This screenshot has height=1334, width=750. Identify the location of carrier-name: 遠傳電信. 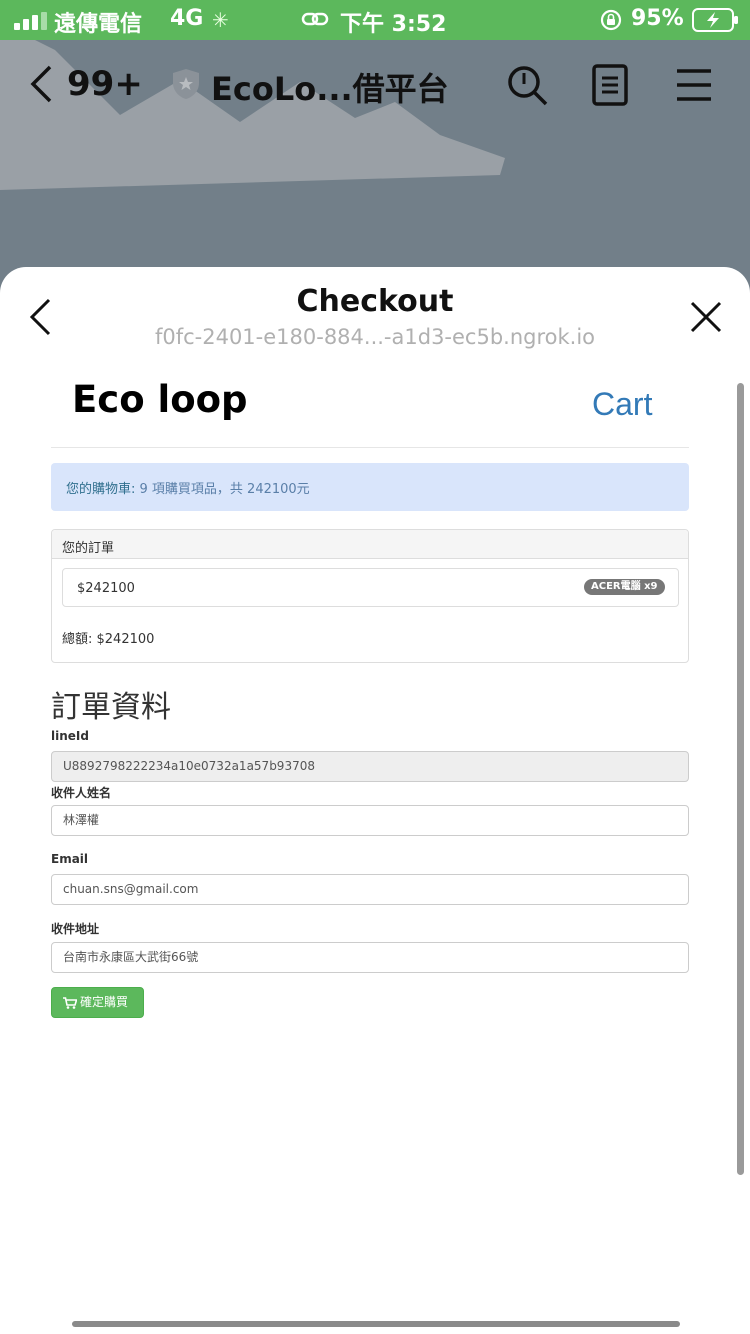
(98, 24).